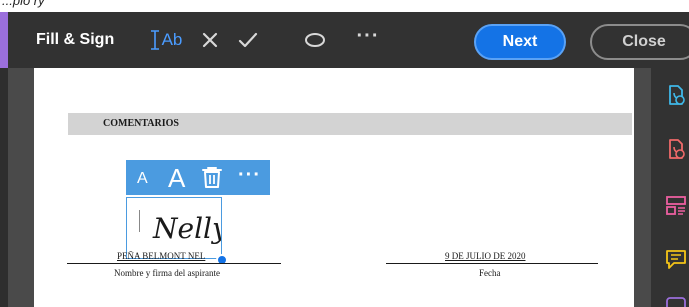  Describe the element at coordinates (4, 187) in the screenshot. I see `left-gutter` at that location.